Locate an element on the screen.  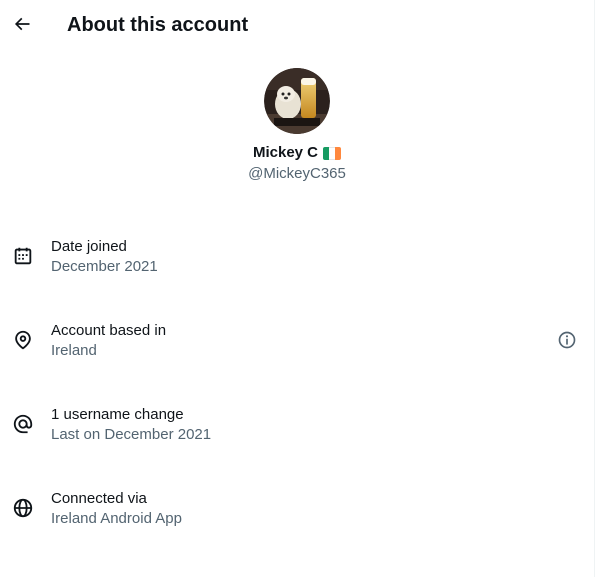
ireland-flag-icon is located at coordinates (332, 153).